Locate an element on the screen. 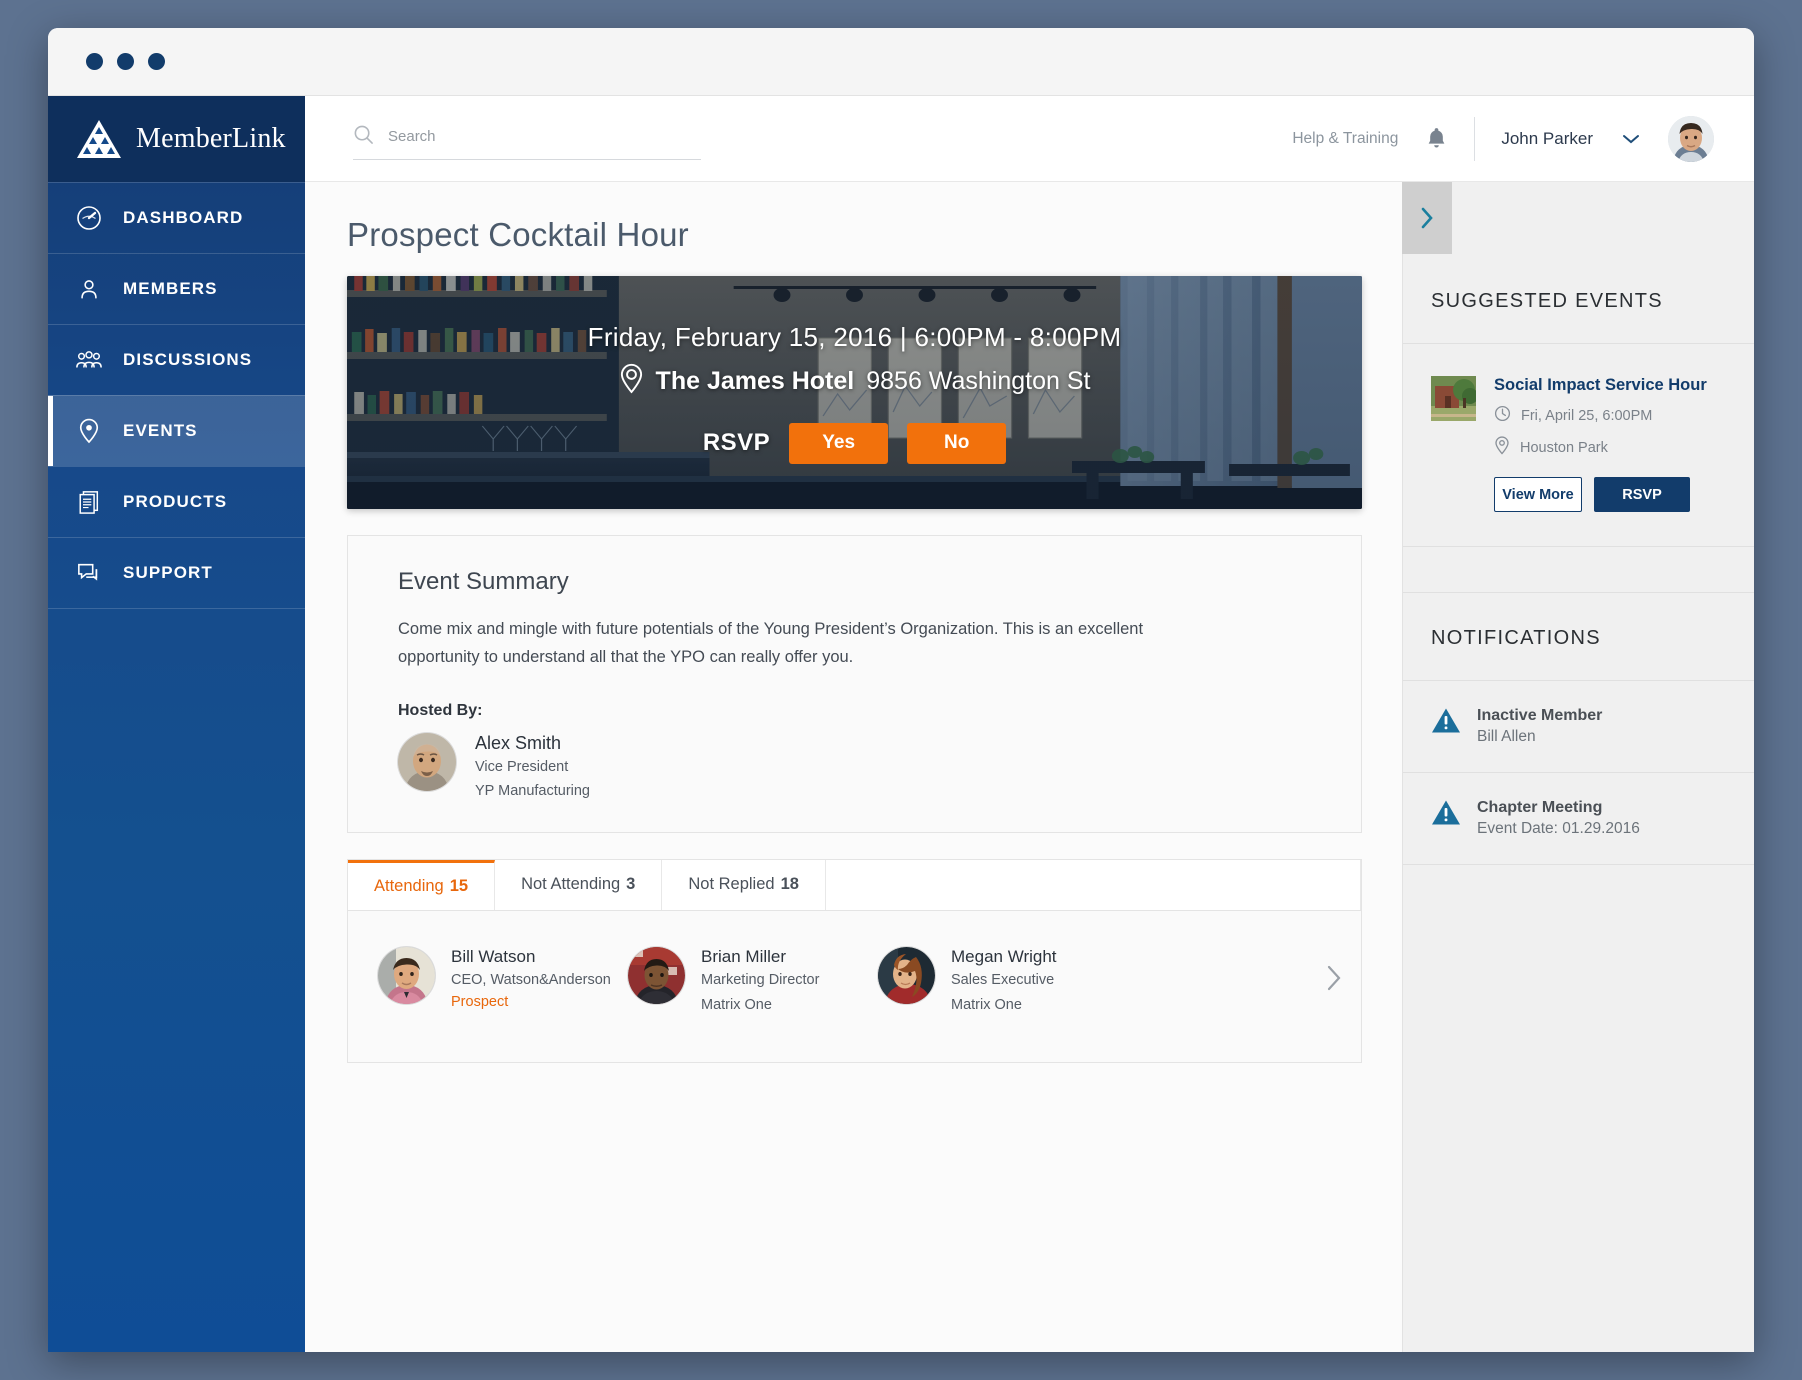 This screenshot has height=1380, width=1802. page-title: Prospect Cocktail Hour is located at coordinates (518, 234).